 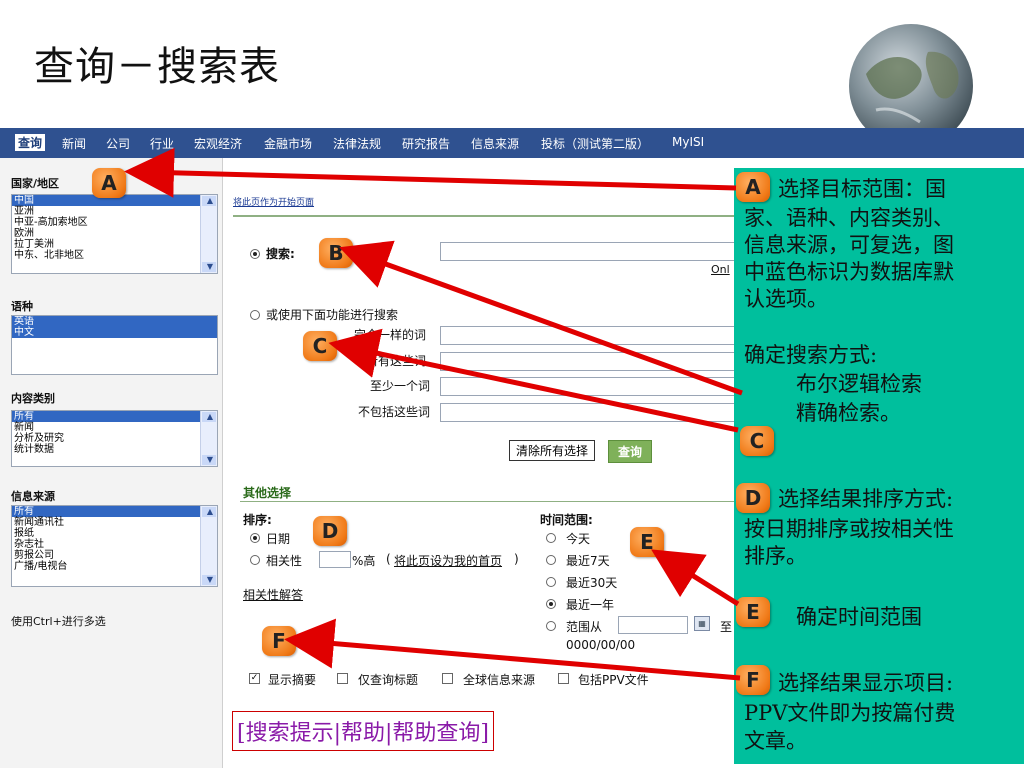 What do you see at coordinates (430, 172) in the screenshot?
I see `arrow-a` at bounding box center [430, 172].